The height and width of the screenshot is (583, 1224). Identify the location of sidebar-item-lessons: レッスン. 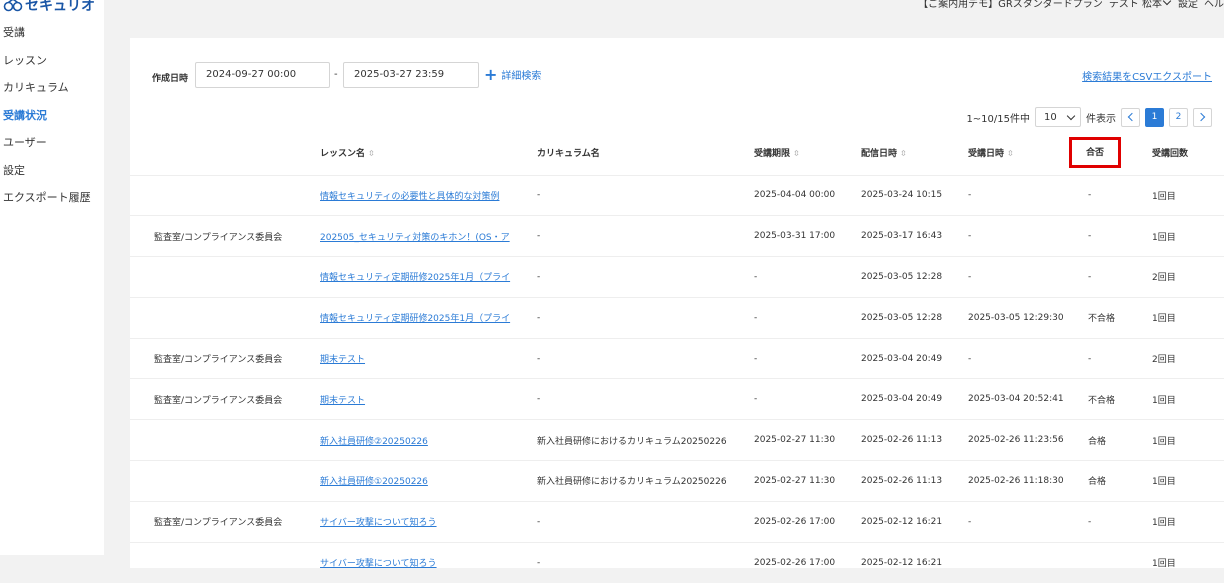
(47, 68).